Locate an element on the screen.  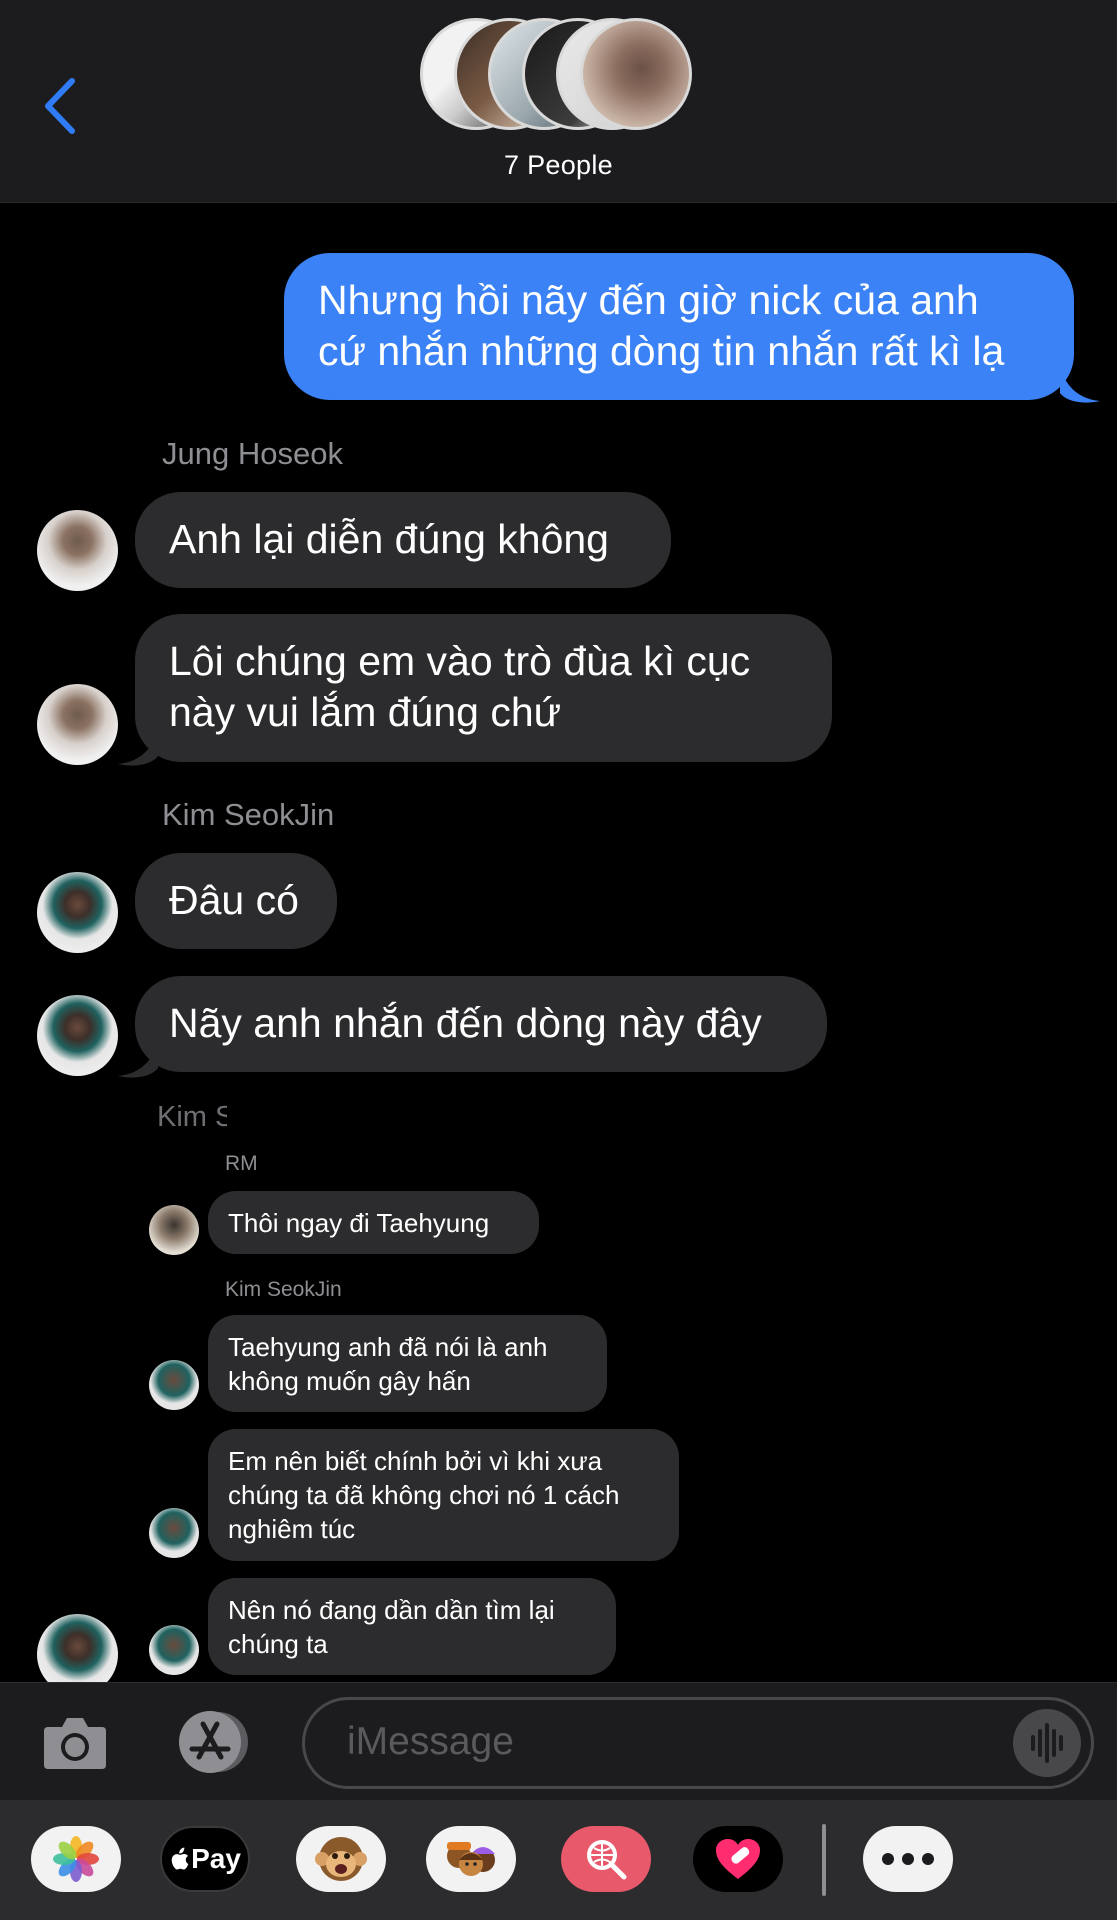
app-drawer: Pay is located at coordinates (558, 1860).